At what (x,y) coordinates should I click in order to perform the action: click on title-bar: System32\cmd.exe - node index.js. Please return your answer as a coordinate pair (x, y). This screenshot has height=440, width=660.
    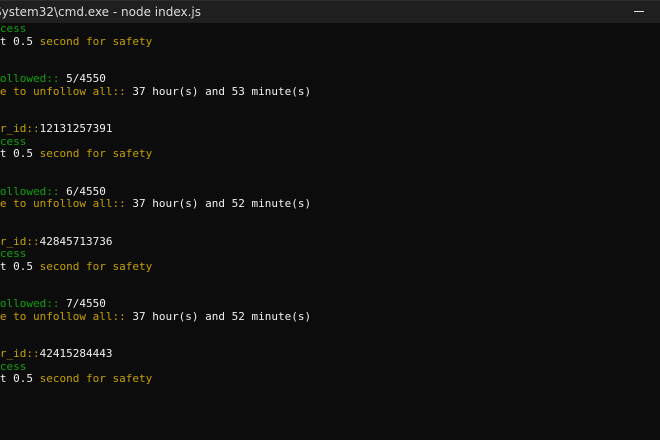
    Looking at the image, I should click on (330, 12).